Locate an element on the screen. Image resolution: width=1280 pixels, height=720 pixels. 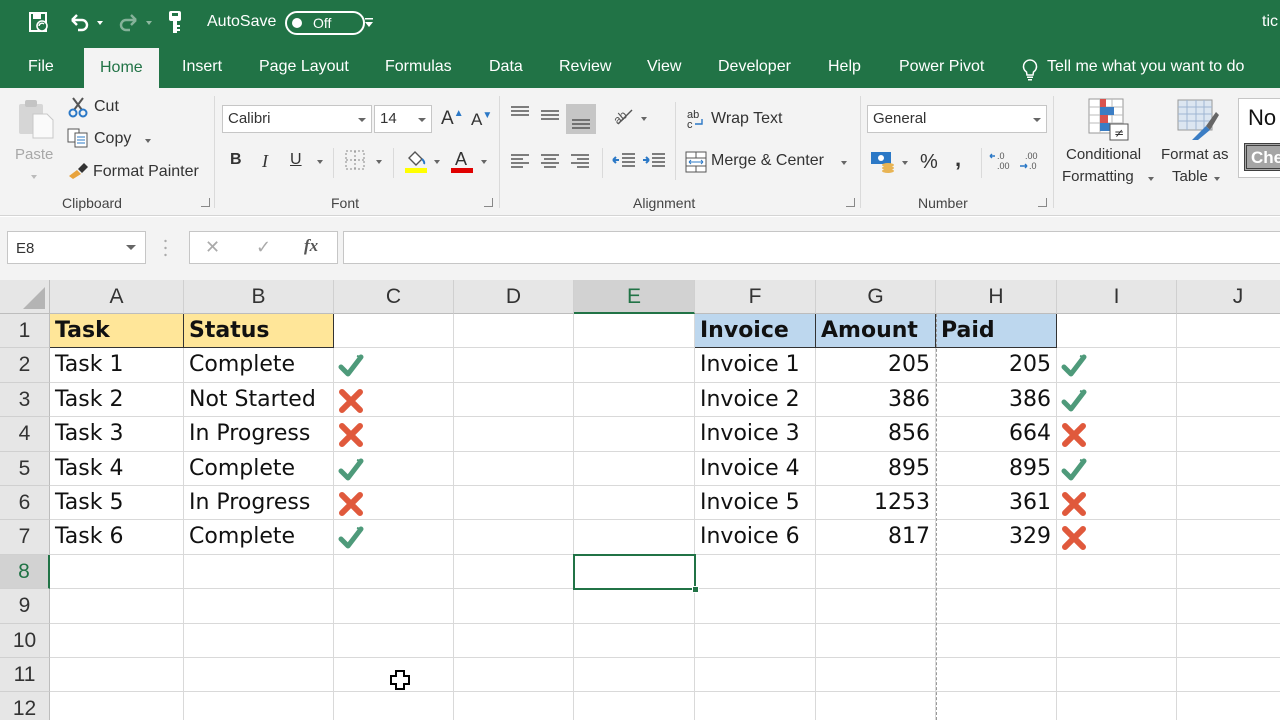
cell-g1: Amount is located at coordinates (876, 331).